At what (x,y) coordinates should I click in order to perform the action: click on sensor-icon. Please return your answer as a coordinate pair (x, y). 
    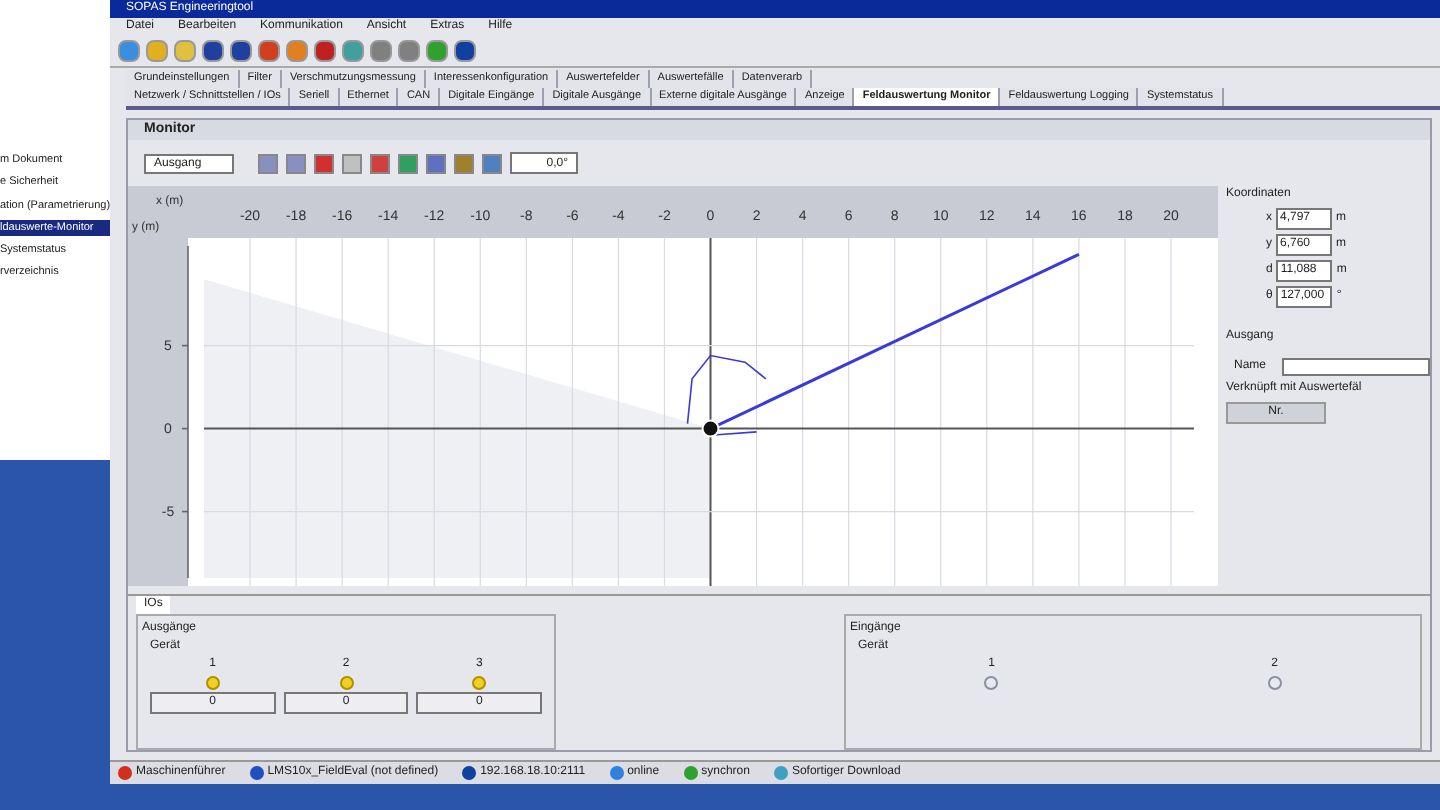
    Looking at the image, I should click on (710, 428).